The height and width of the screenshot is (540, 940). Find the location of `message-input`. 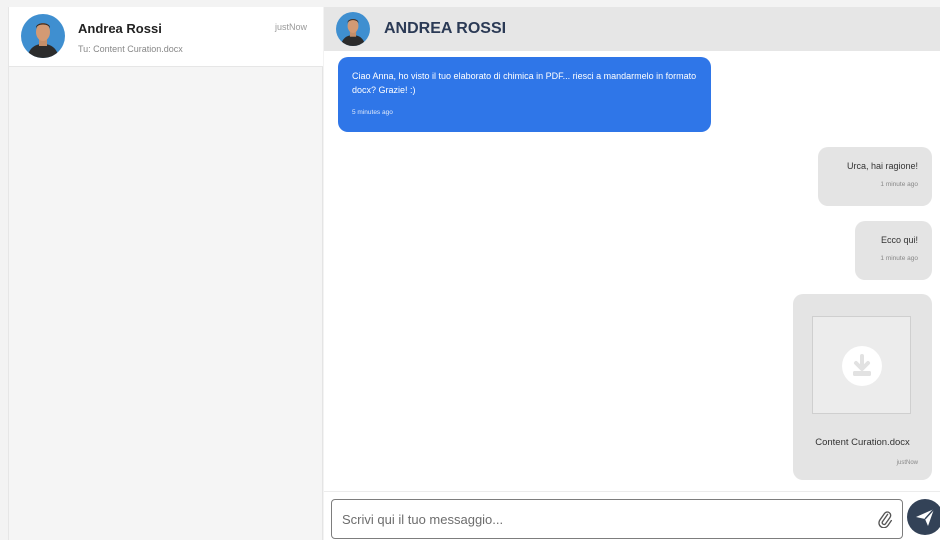

message-input is located at coordinates (597, 519).